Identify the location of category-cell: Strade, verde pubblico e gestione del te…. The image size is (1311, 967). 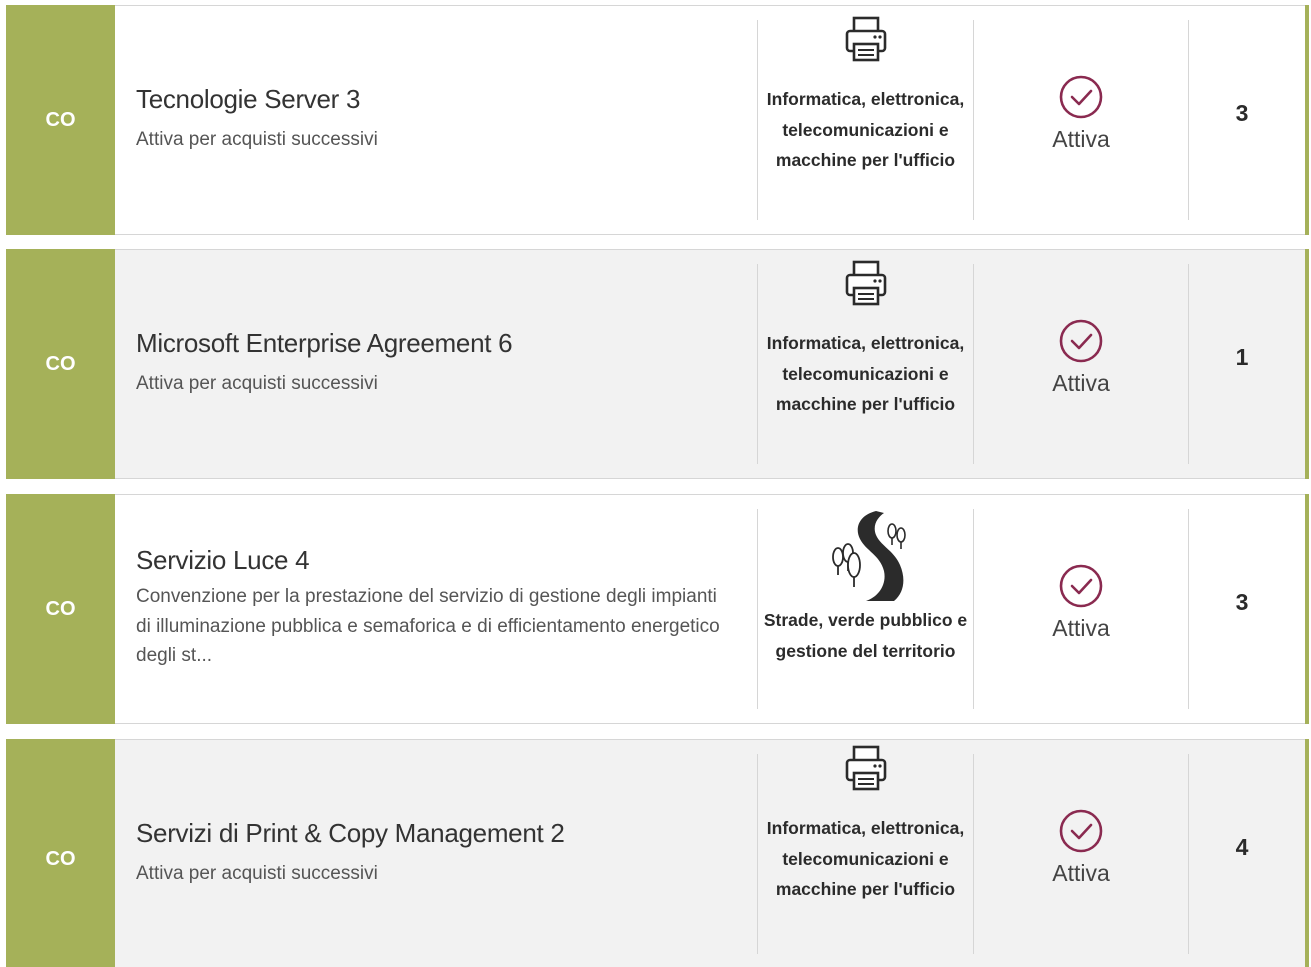
(865, 587).